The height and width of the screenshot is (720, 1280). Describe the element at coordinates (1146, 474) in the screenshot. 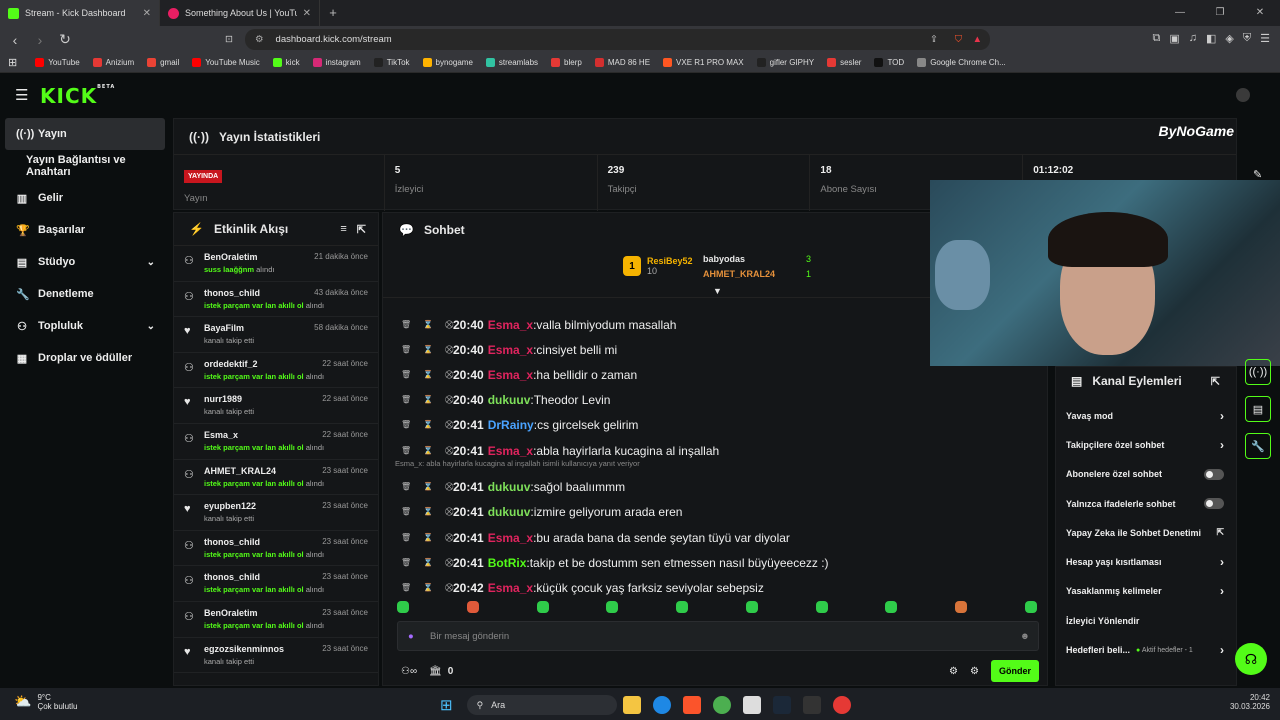

I see `channel-option: Abonelere özel sohbet` at that location.